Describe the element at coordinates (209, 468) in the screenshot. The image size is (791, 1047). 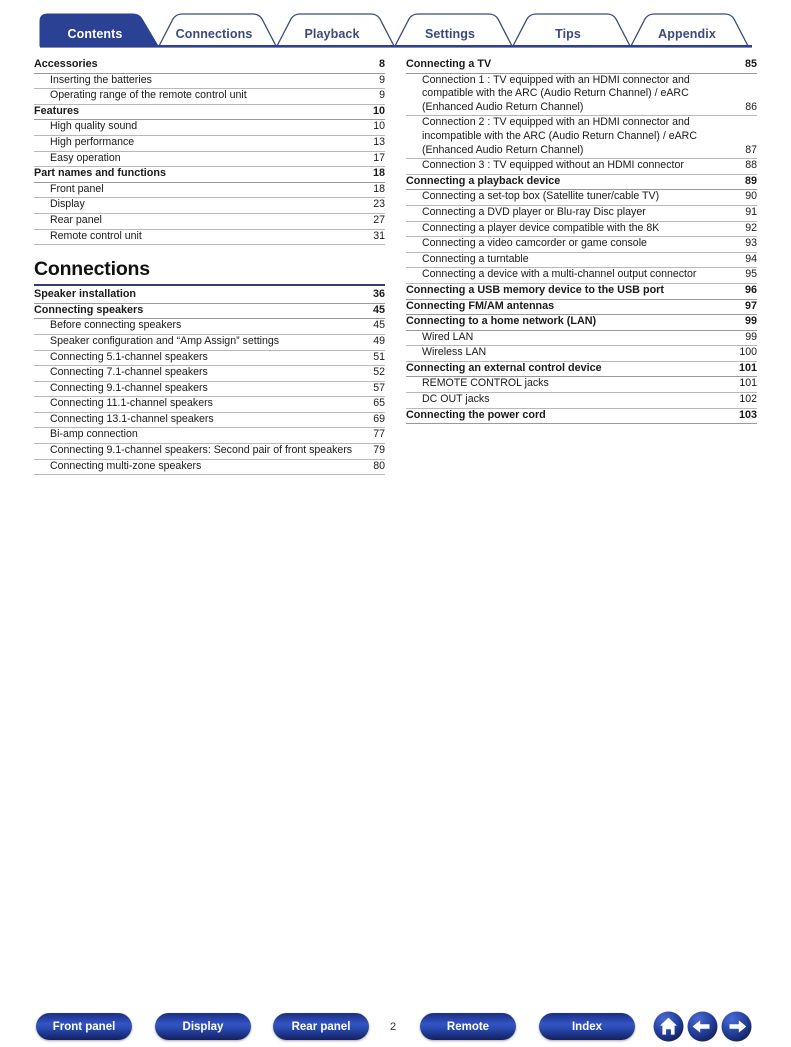
I see `toc-entry: Connecting multi-zone speakers 80` at that location.